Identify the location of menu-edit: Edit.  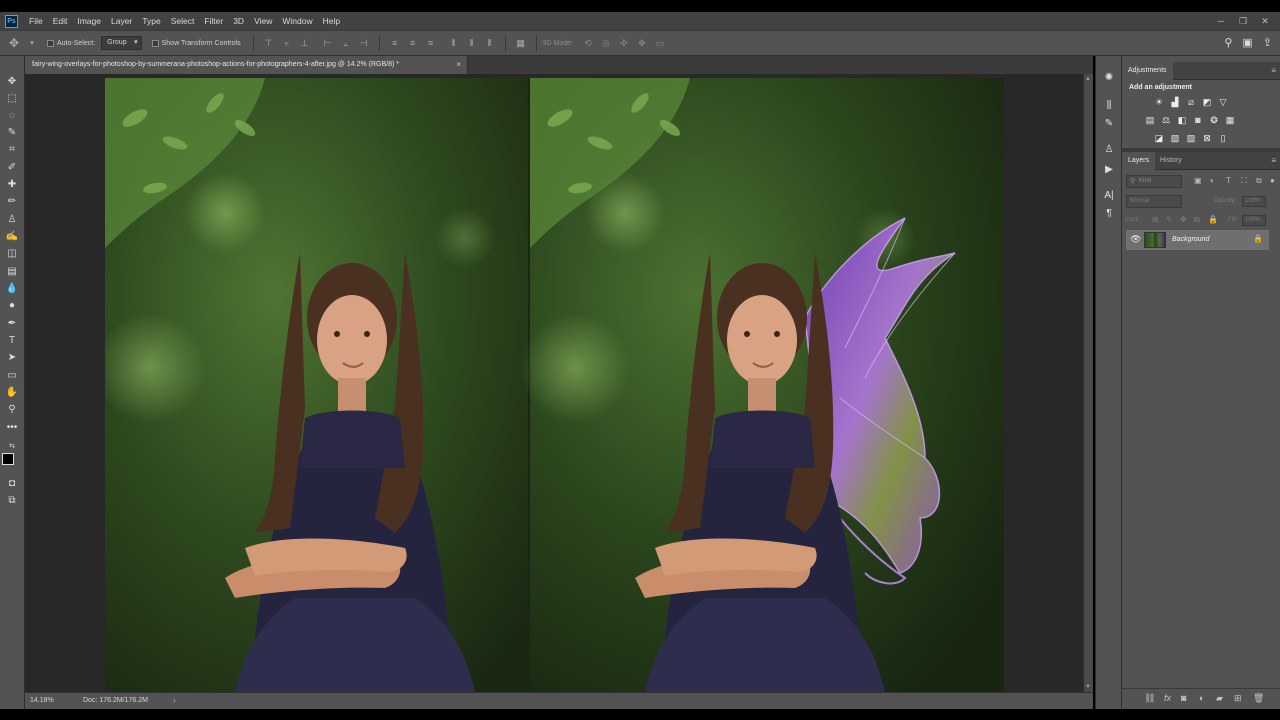
(60, 21).